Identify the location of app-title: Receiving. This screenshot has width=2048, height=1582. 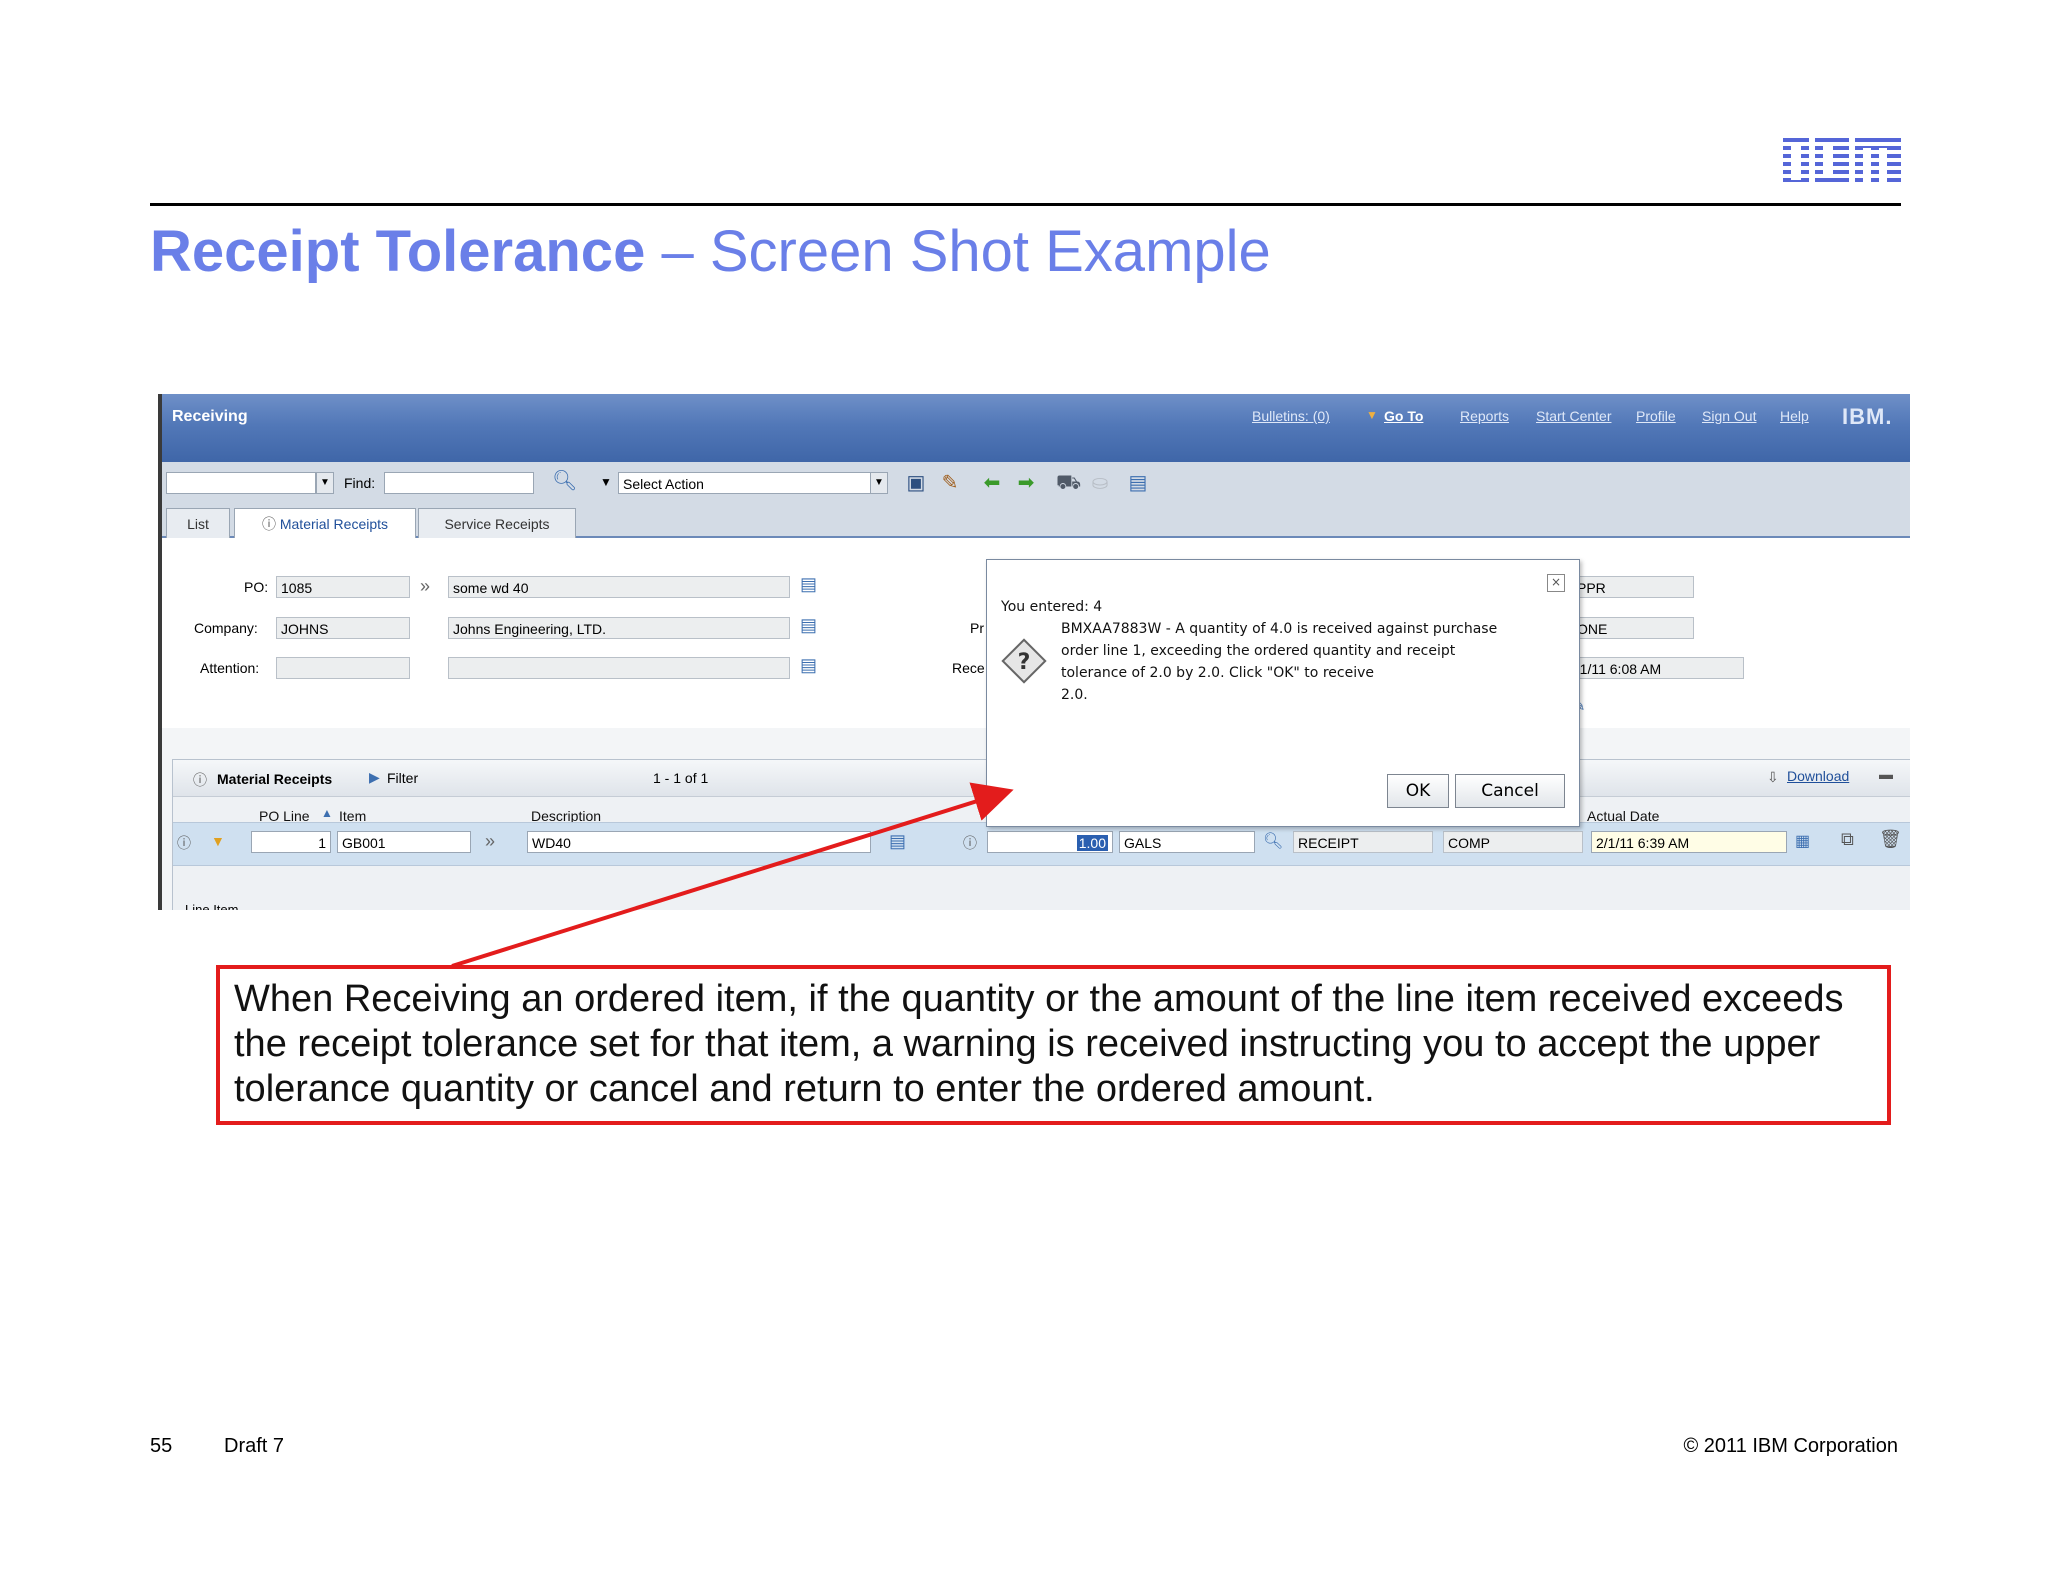
(210, 416).